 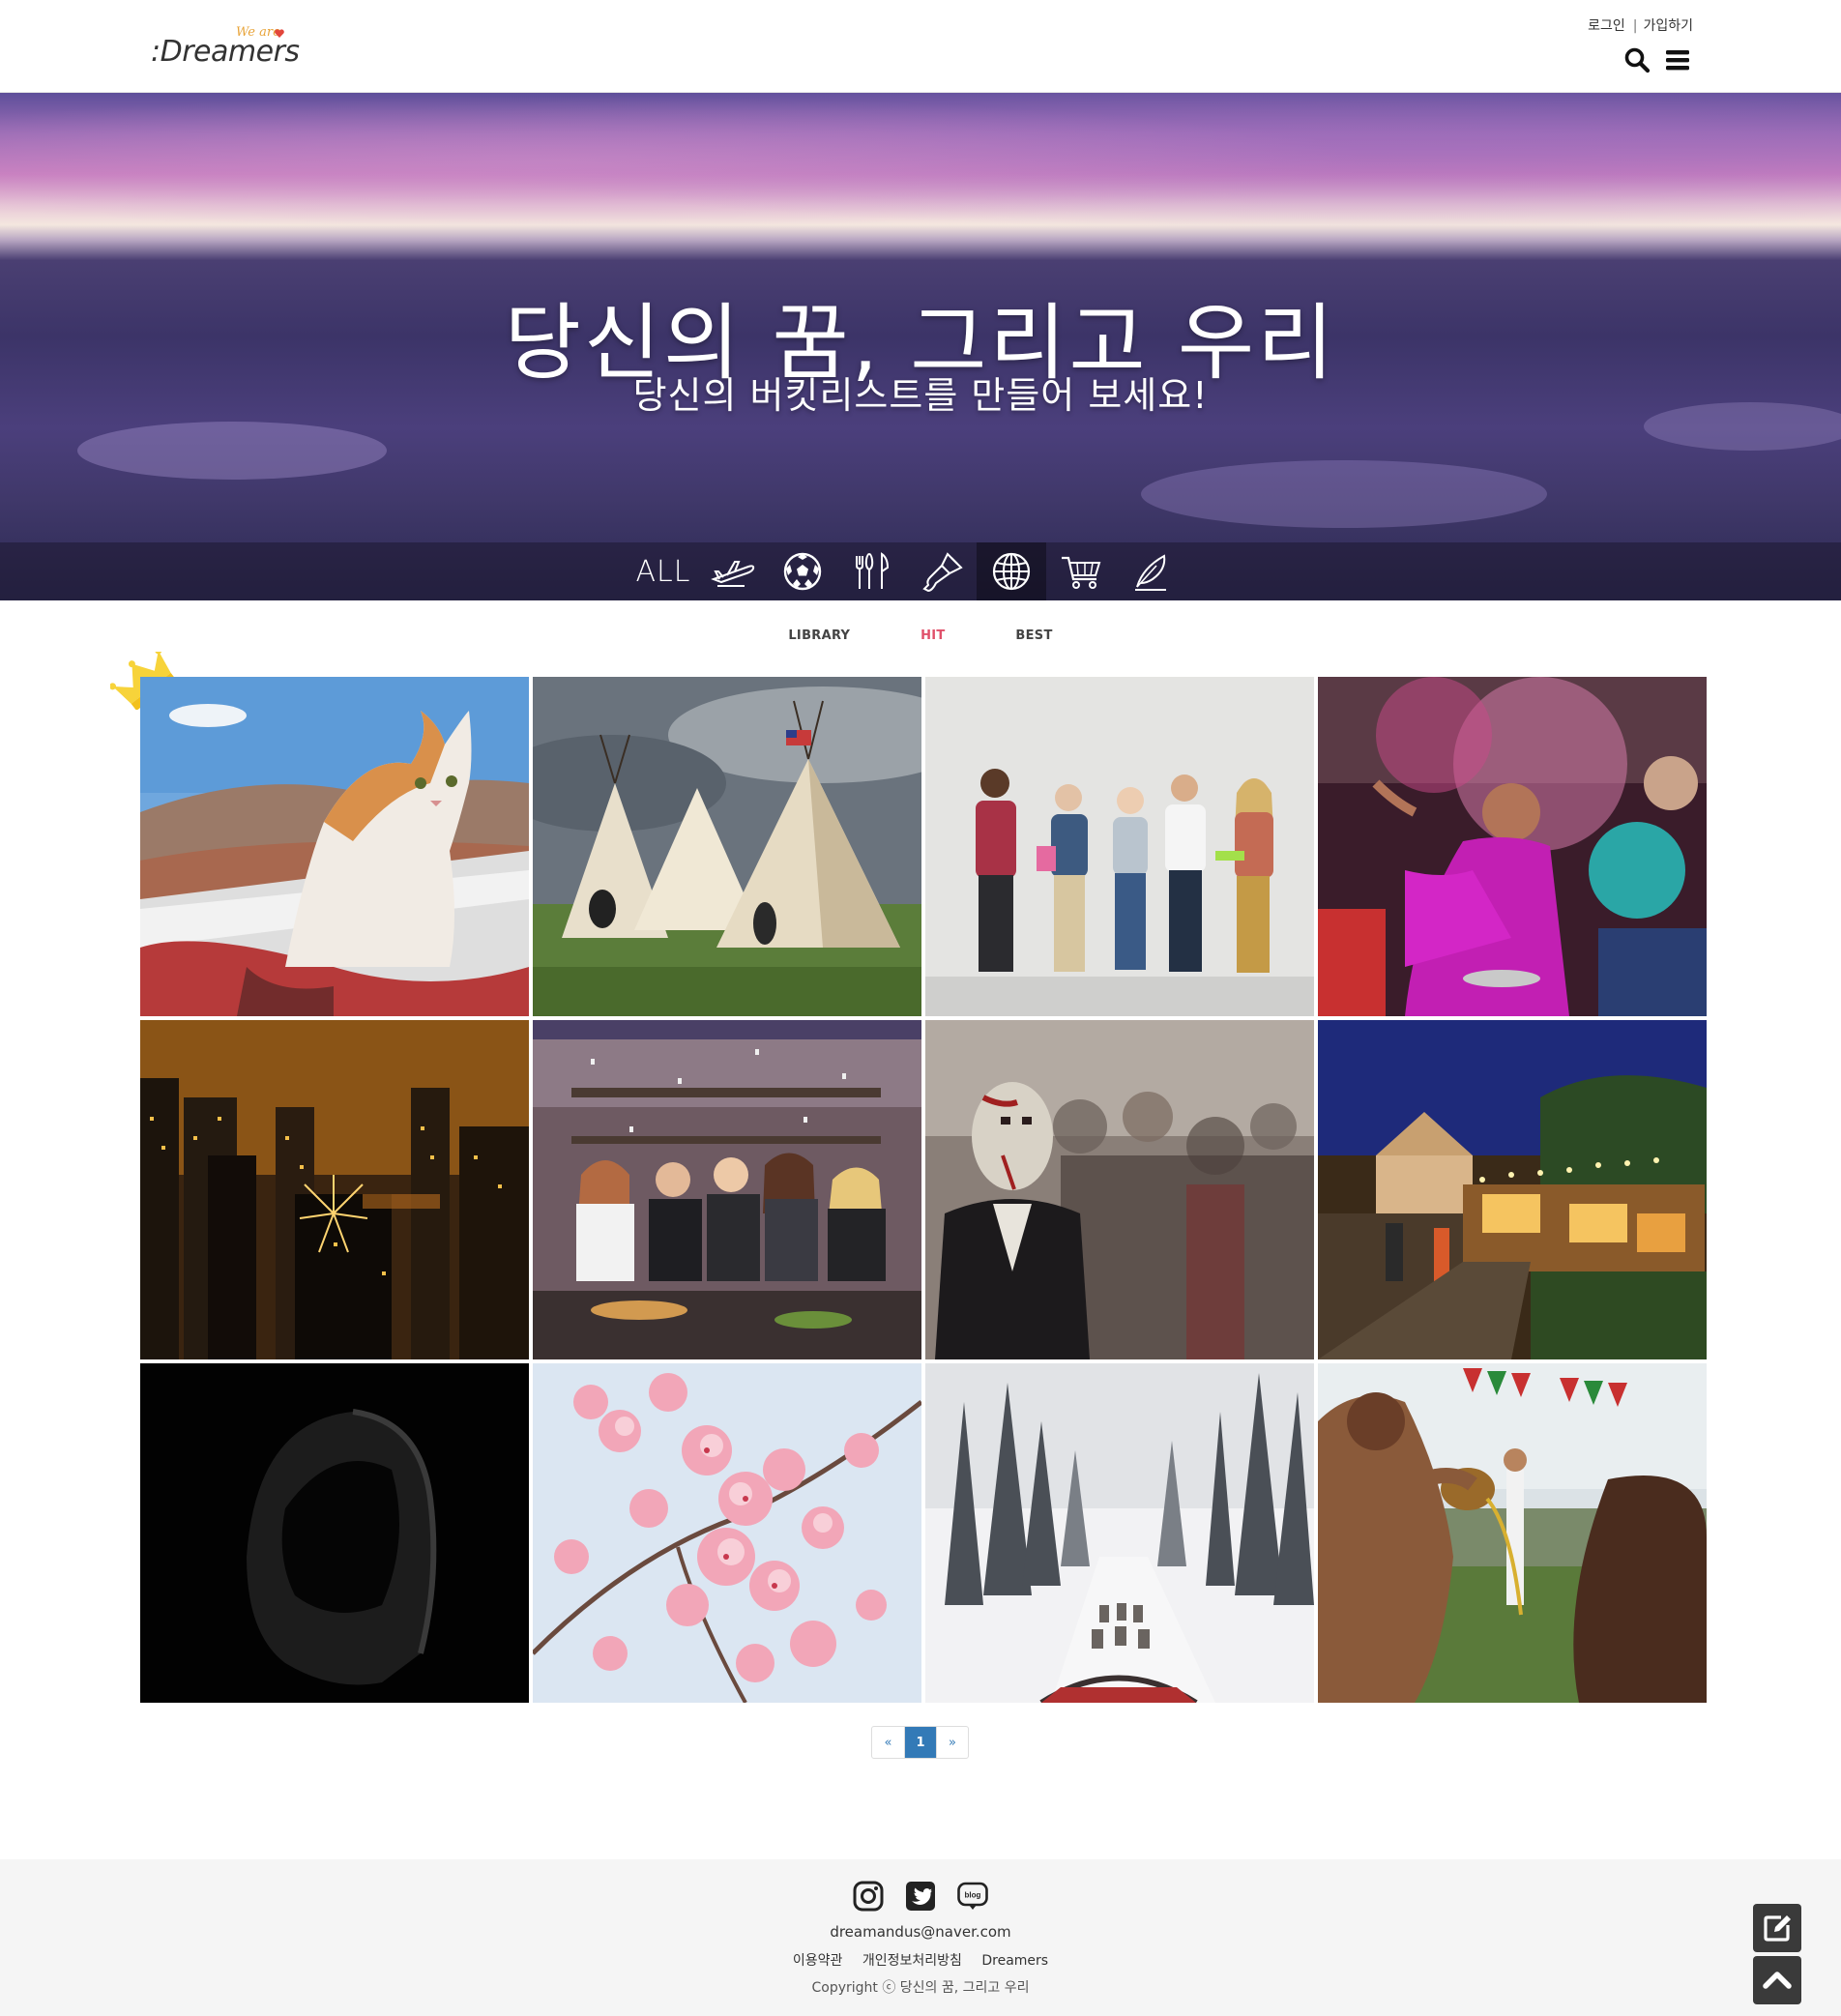 I want to click on category-bar: ALL, so click(x=920, y=571).